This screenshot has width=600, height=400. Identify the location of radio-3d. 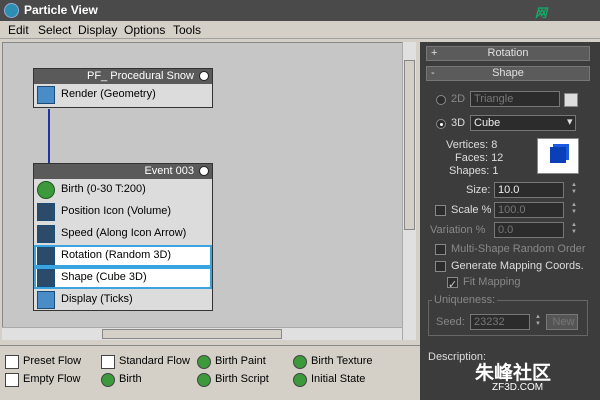
(441, 124).